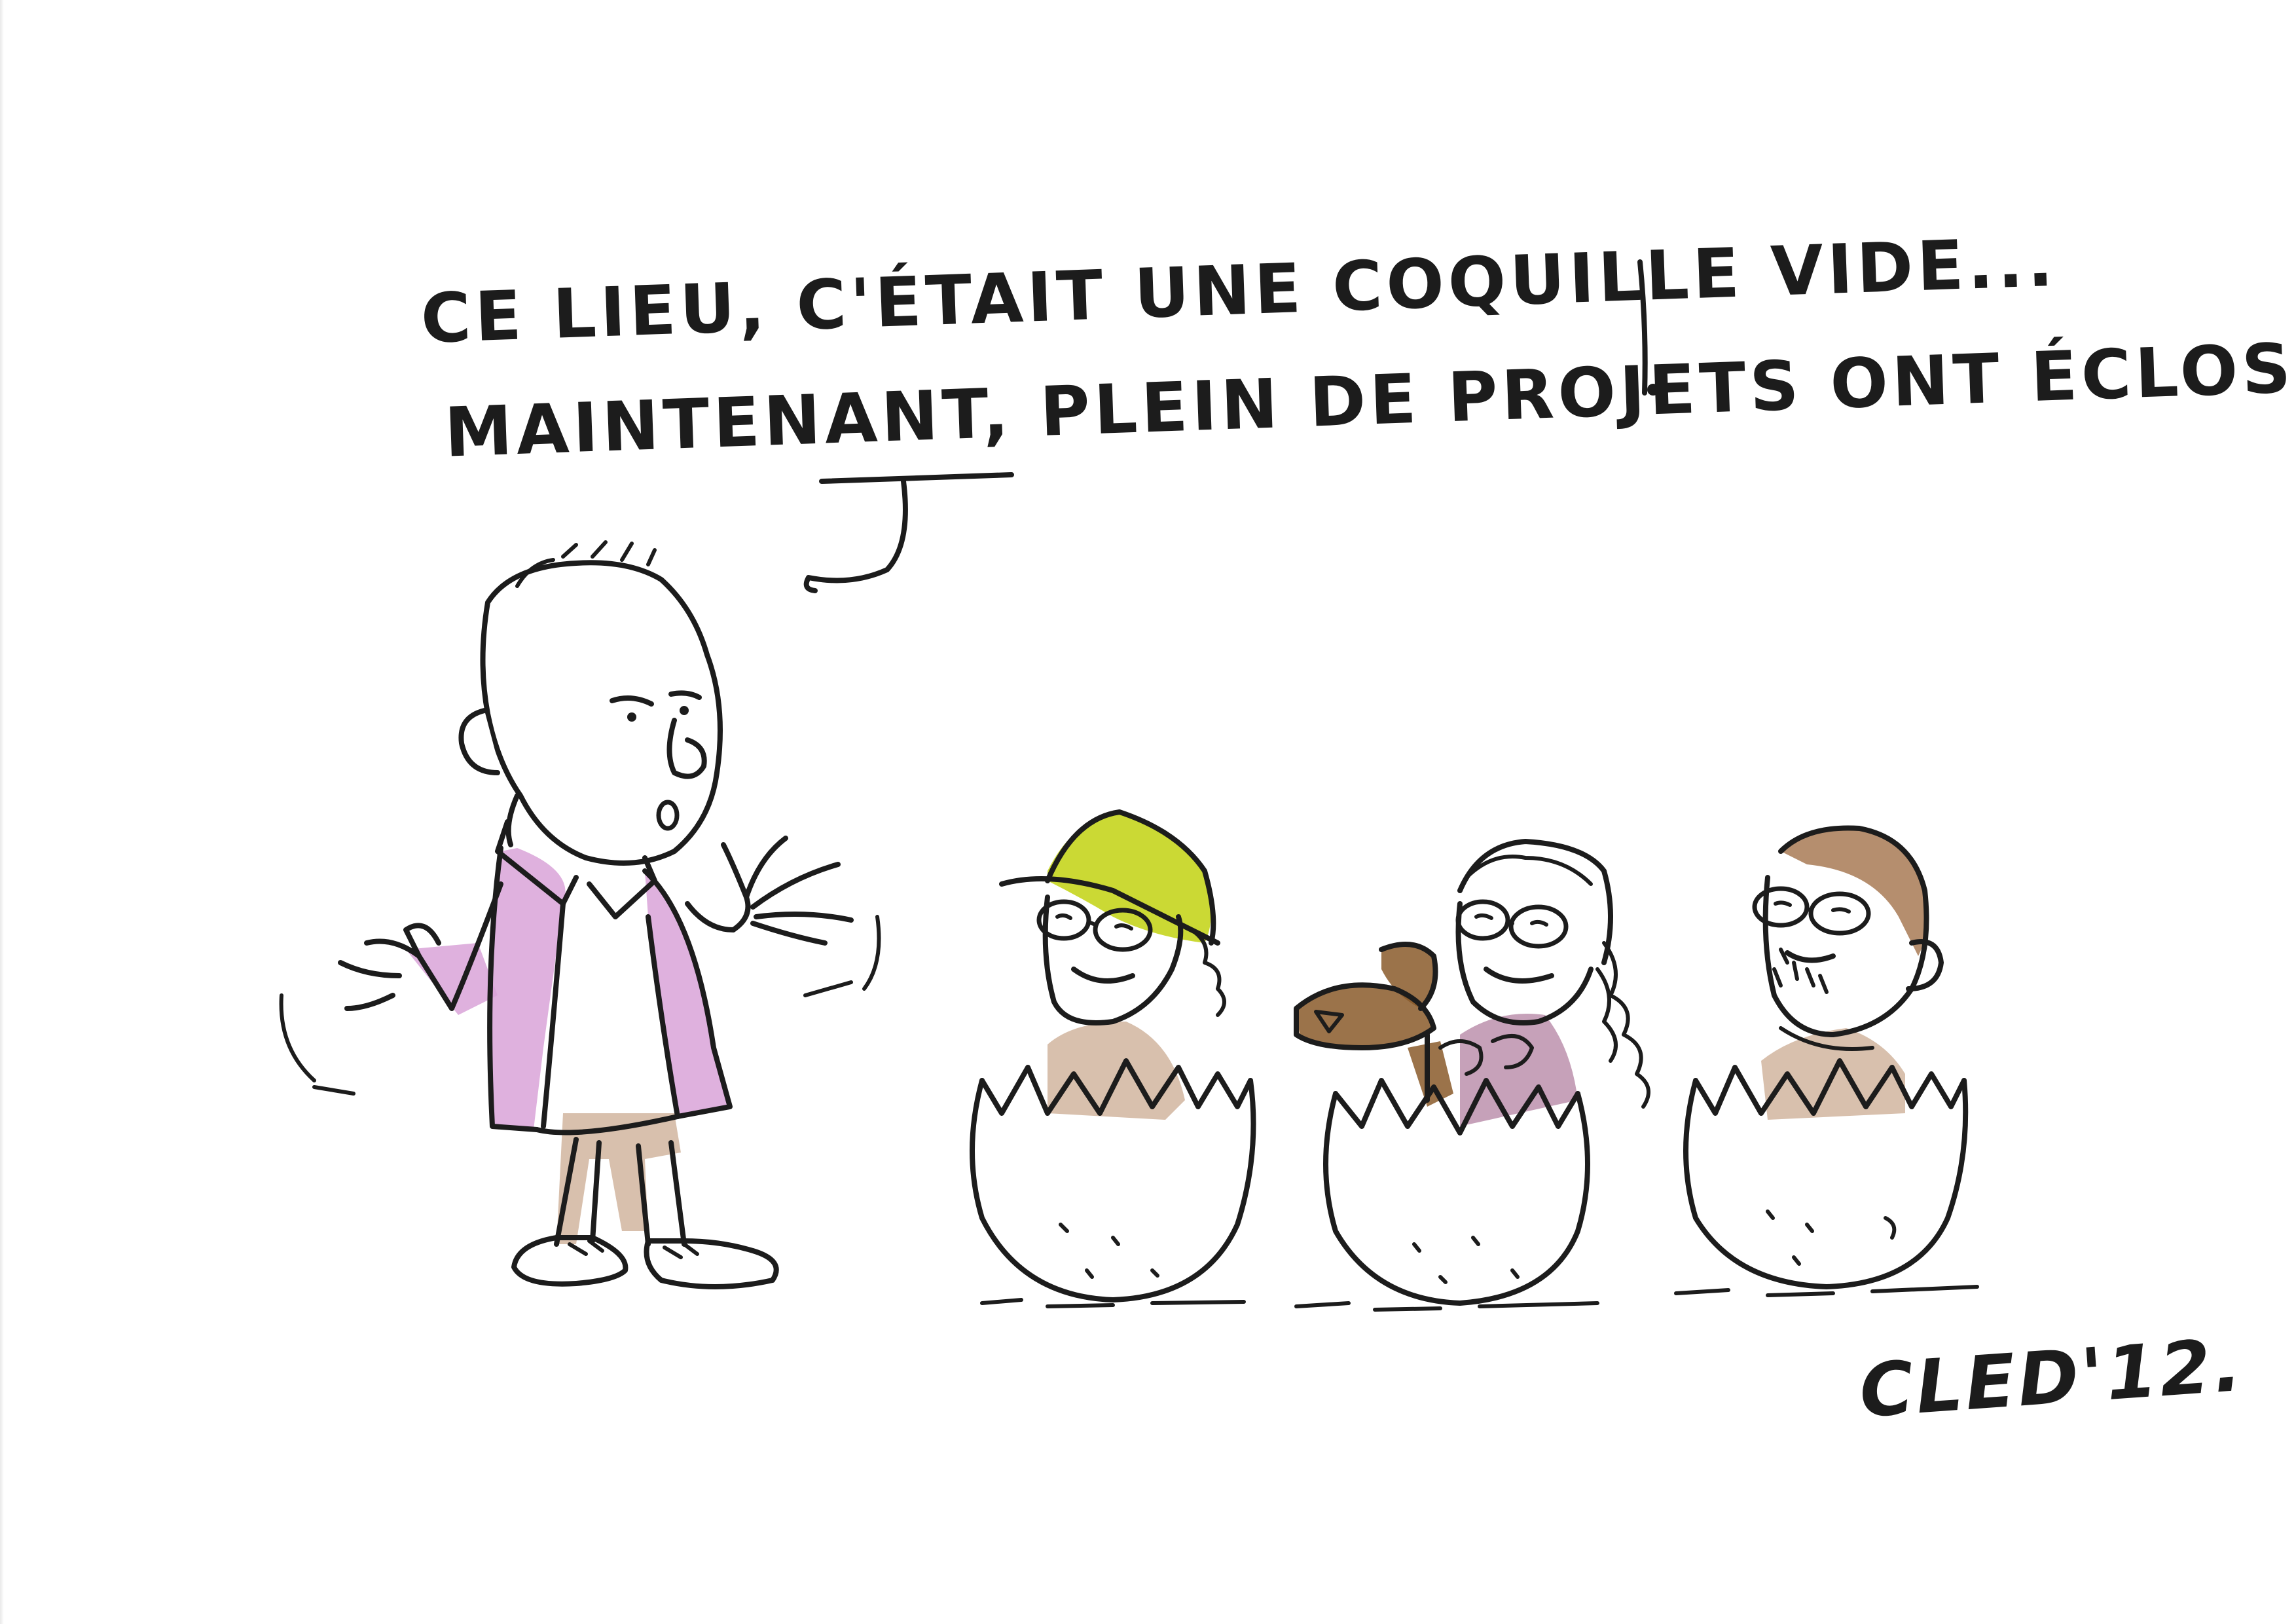  What do you see at coordinates (1854, 892) in the screenshot?
I see `brown-hair` at bounding box center [1854, 892].